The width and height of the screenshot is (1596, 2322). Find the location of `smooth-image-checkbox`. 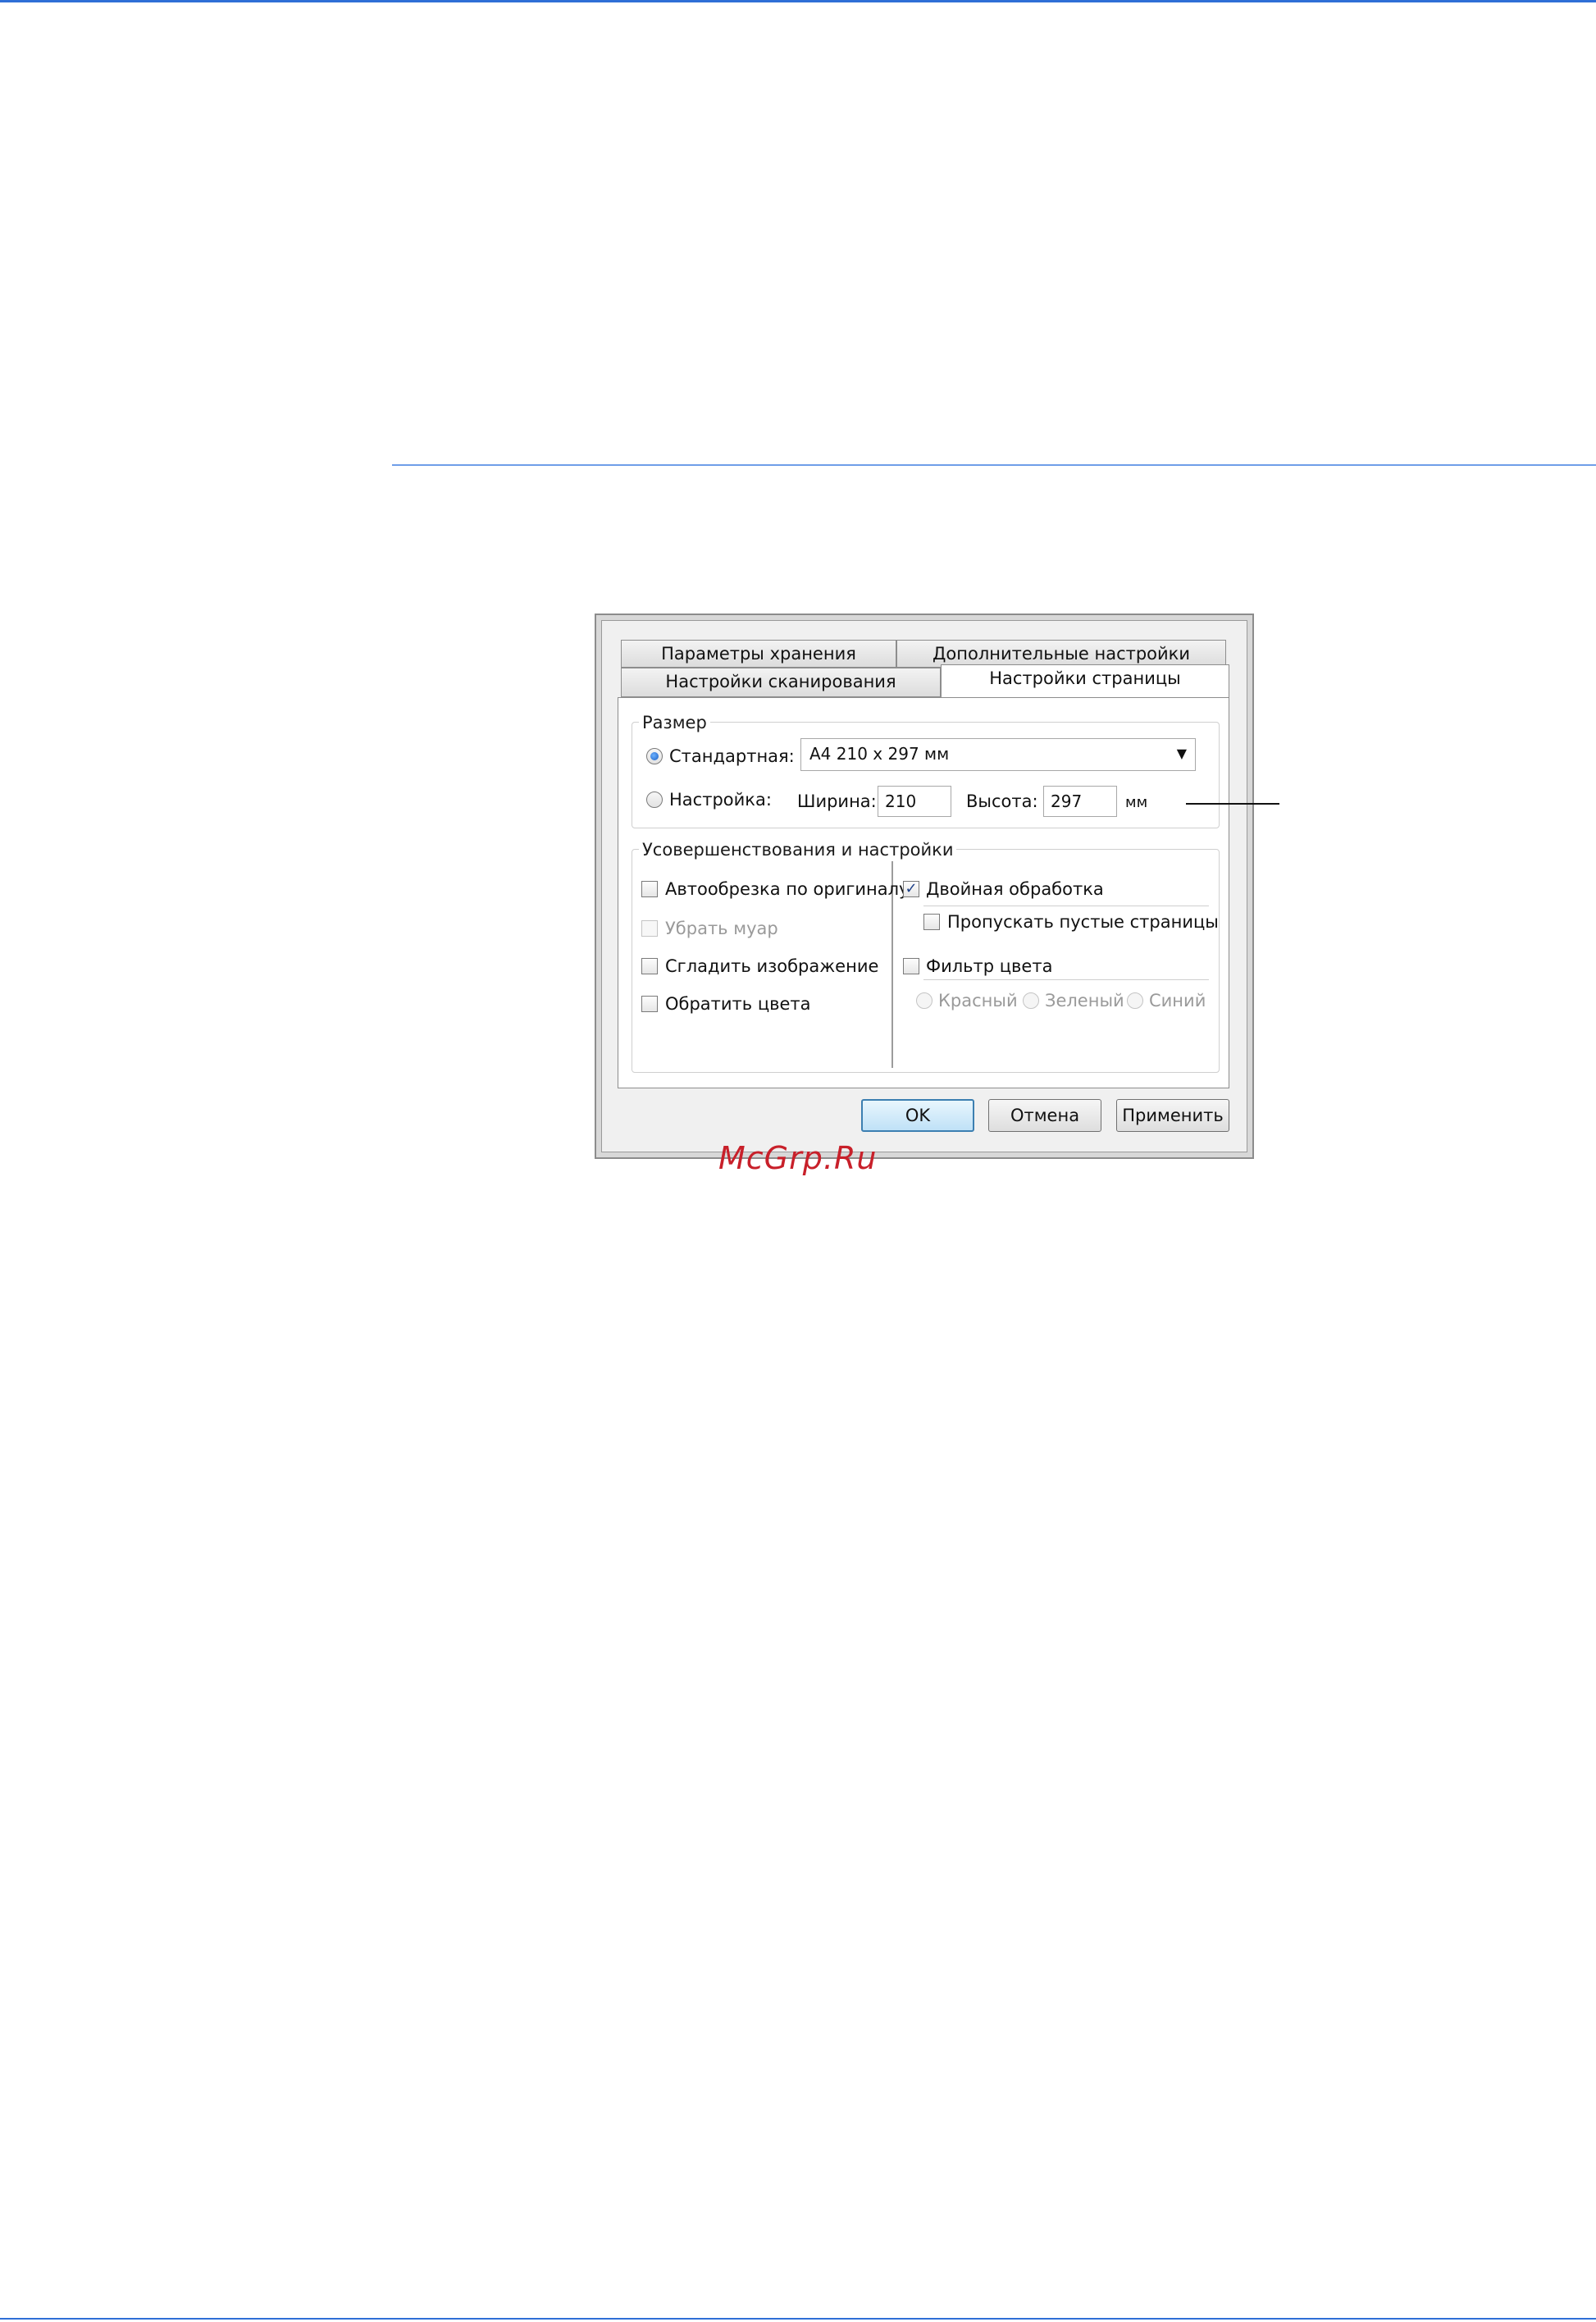

smooth-image-checkbox is located at coordinates (649, 966).